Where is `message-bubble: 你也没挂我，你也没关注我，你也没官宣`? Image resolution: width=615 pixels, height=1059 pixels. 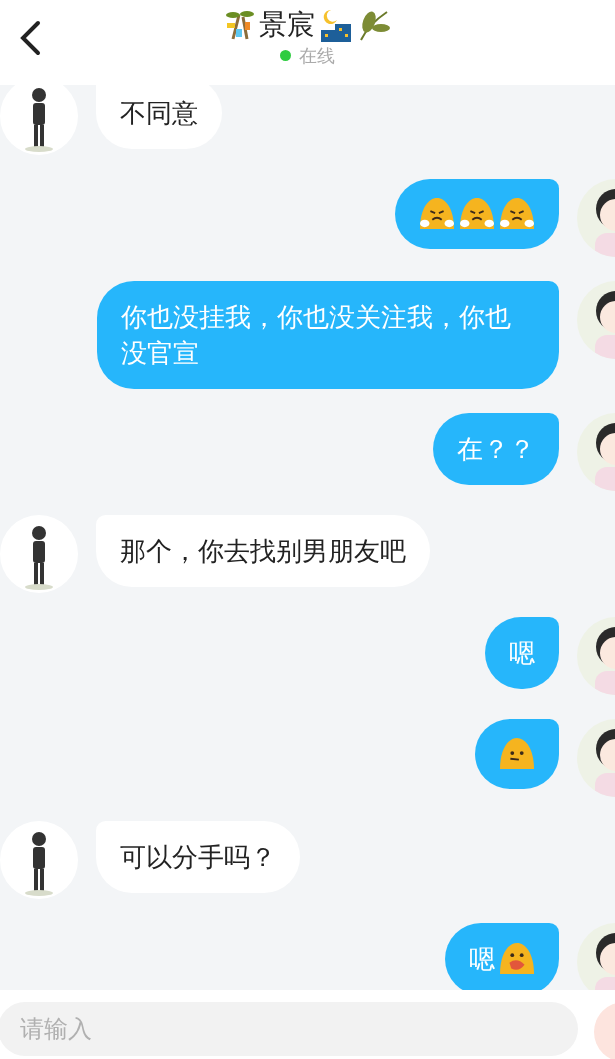
message-bubble: 你也没挂我，你也没关注我，你也没官宣 is located at coordinates (328, 335).